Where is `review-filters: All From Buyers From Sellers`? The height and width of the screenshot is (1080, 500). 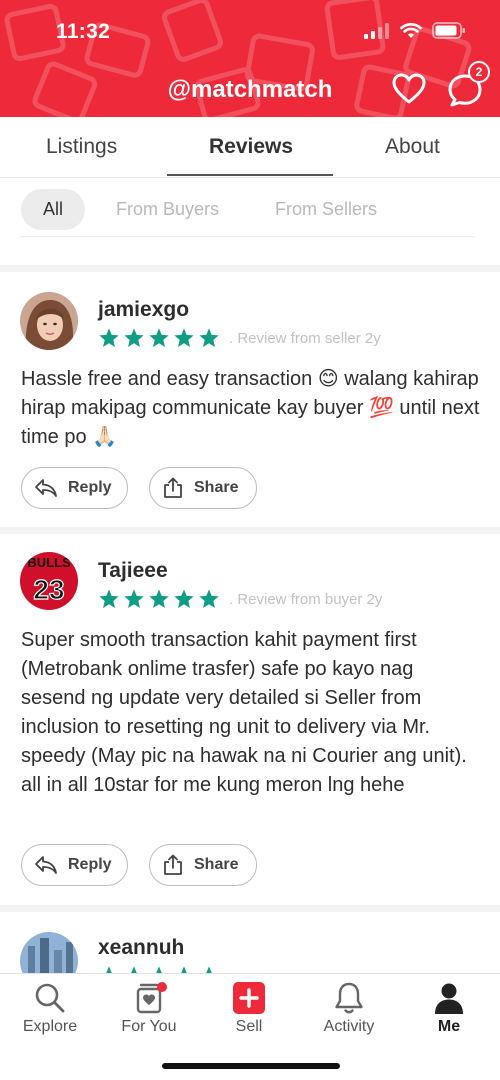
review-filters: All From Buyers From Sellers is located at coordinates (250, 223).